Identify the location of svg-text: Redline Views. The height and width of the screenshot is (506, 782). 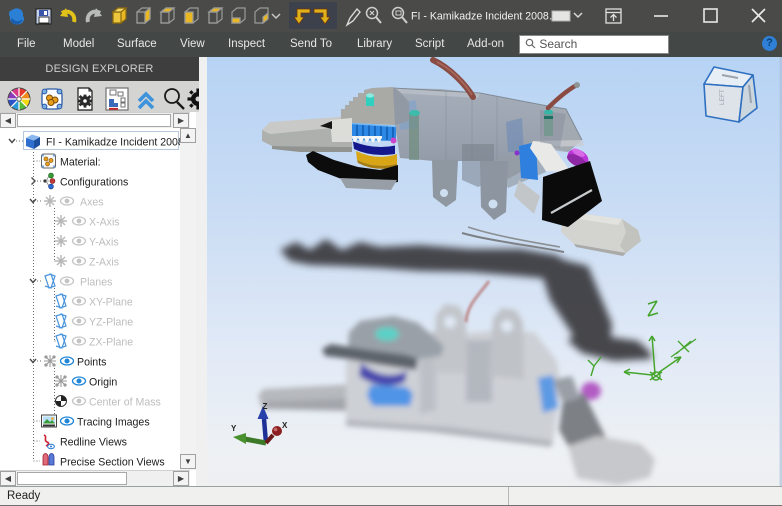
(93, 443).